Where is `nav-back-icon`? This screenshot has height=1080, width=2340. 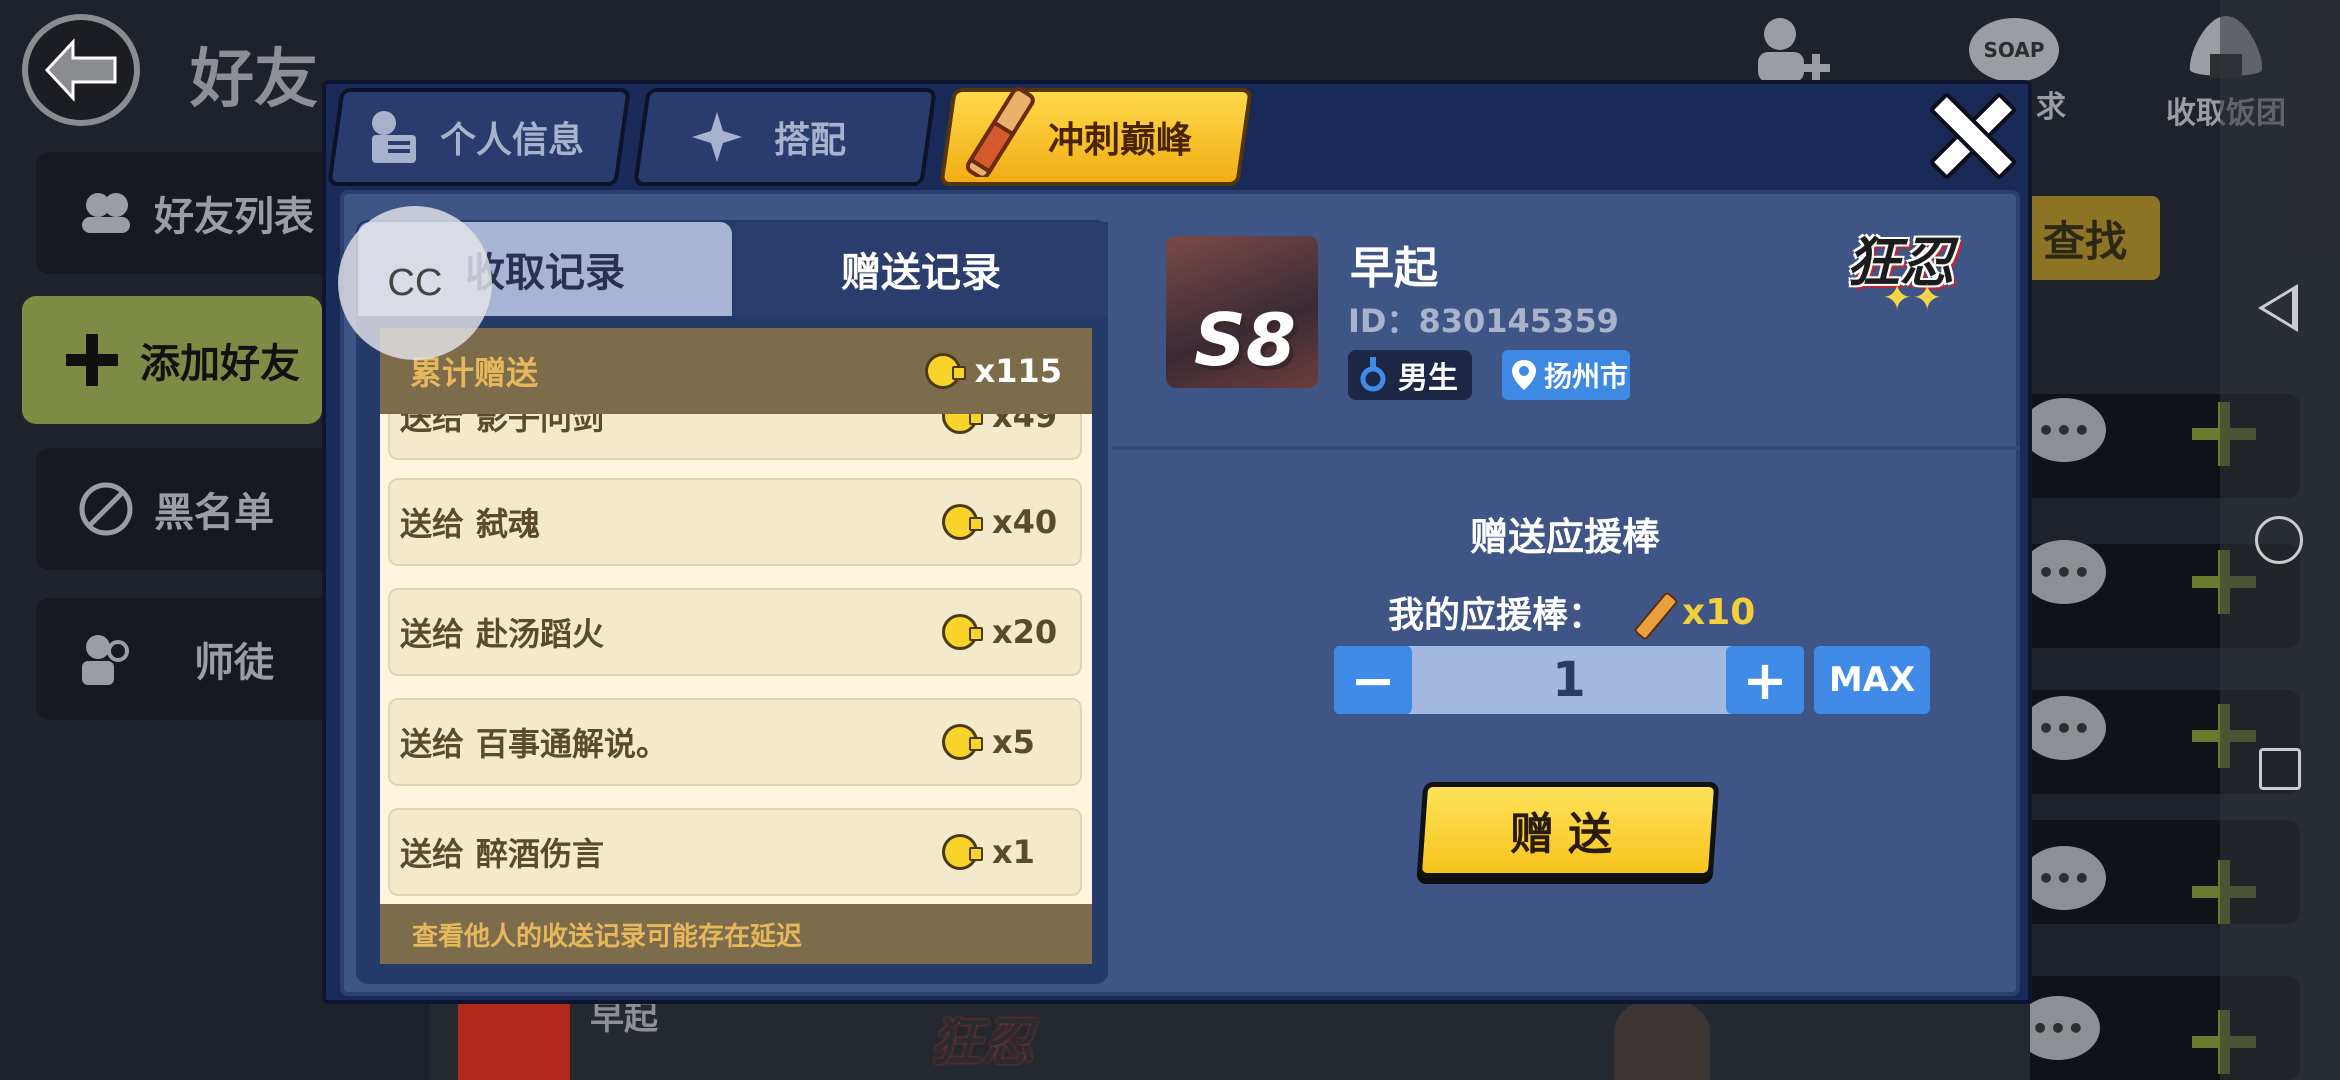
nav-back-icon is located at coordinates (2278, 308).